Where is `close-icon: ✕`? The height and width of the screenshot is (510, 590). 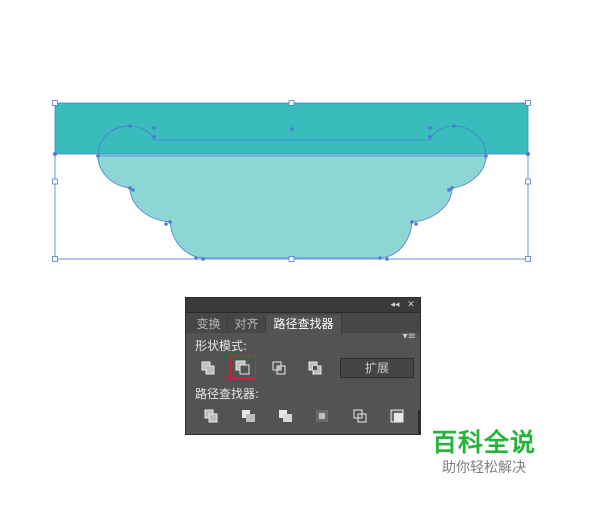 close-icon: ✕ is located at coordinates (411, 305).